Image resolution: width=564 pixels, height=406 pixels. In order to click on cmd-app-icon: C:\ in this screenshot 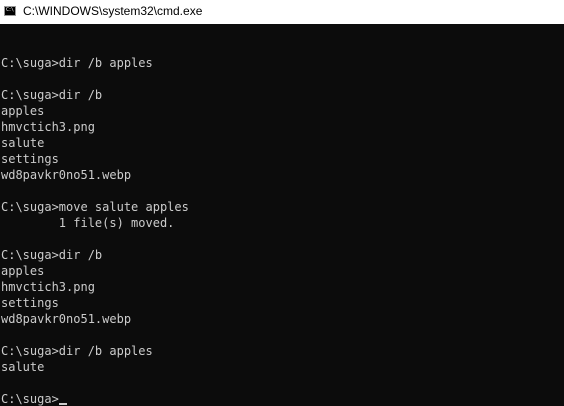, I will do `click(10, 11)`.